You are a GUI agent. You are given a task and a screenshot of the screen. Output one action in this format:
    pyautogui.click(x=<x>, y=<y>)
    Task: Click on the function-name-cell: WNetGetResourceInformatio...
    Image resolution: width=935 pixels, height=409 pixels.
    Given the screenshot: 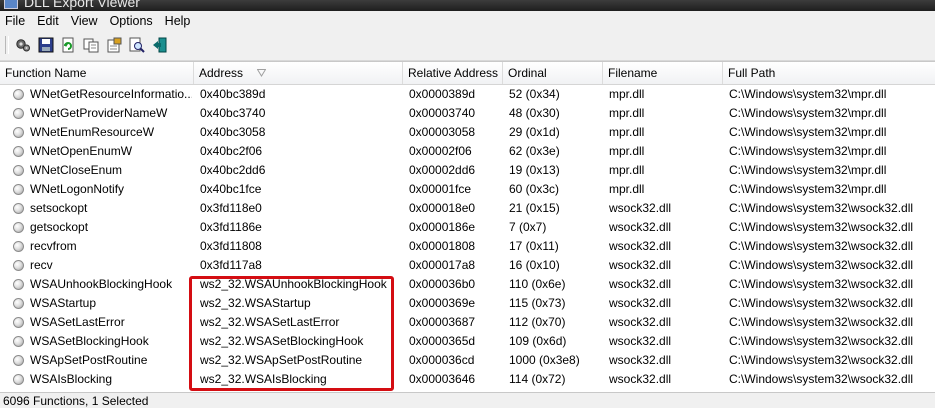 What is the action you would take?
    pyautogui.click(x=111, y=94)
    